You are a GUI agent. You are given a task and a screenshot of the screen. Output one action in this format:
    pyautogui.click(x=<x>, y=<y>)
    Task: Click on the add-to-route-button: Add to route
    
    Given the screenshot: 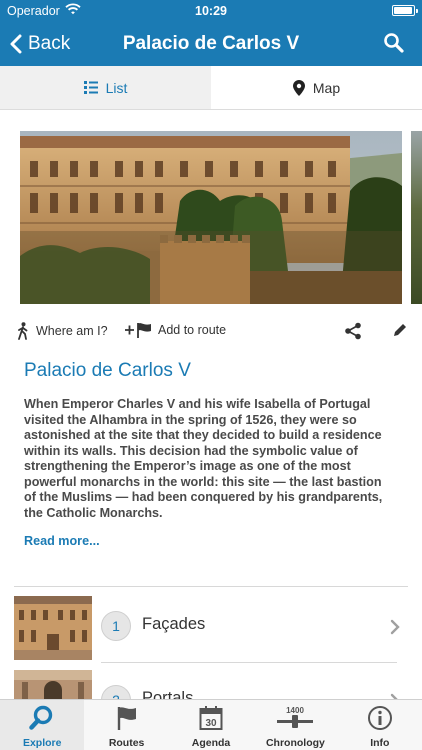 What is the action you would take?
    pyautogui.click(x=175, y=330)
    